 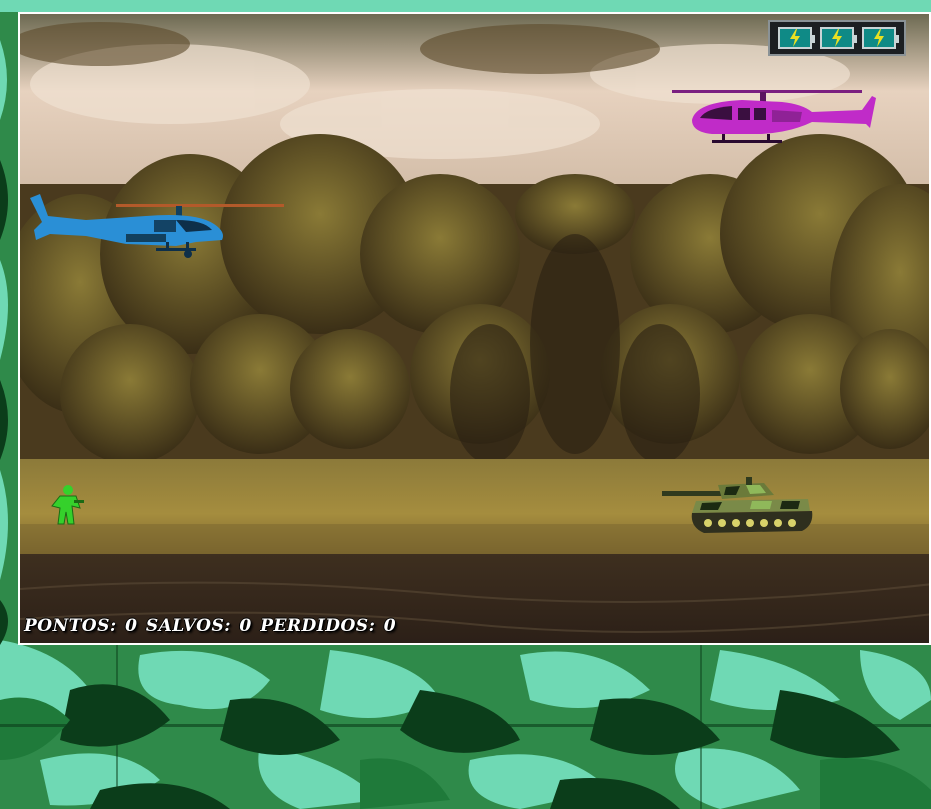 I want to click on score-bar: PONTOS: 0 SALVOS: 0 PERDIDOS: 0, so click(x=211, y=629).